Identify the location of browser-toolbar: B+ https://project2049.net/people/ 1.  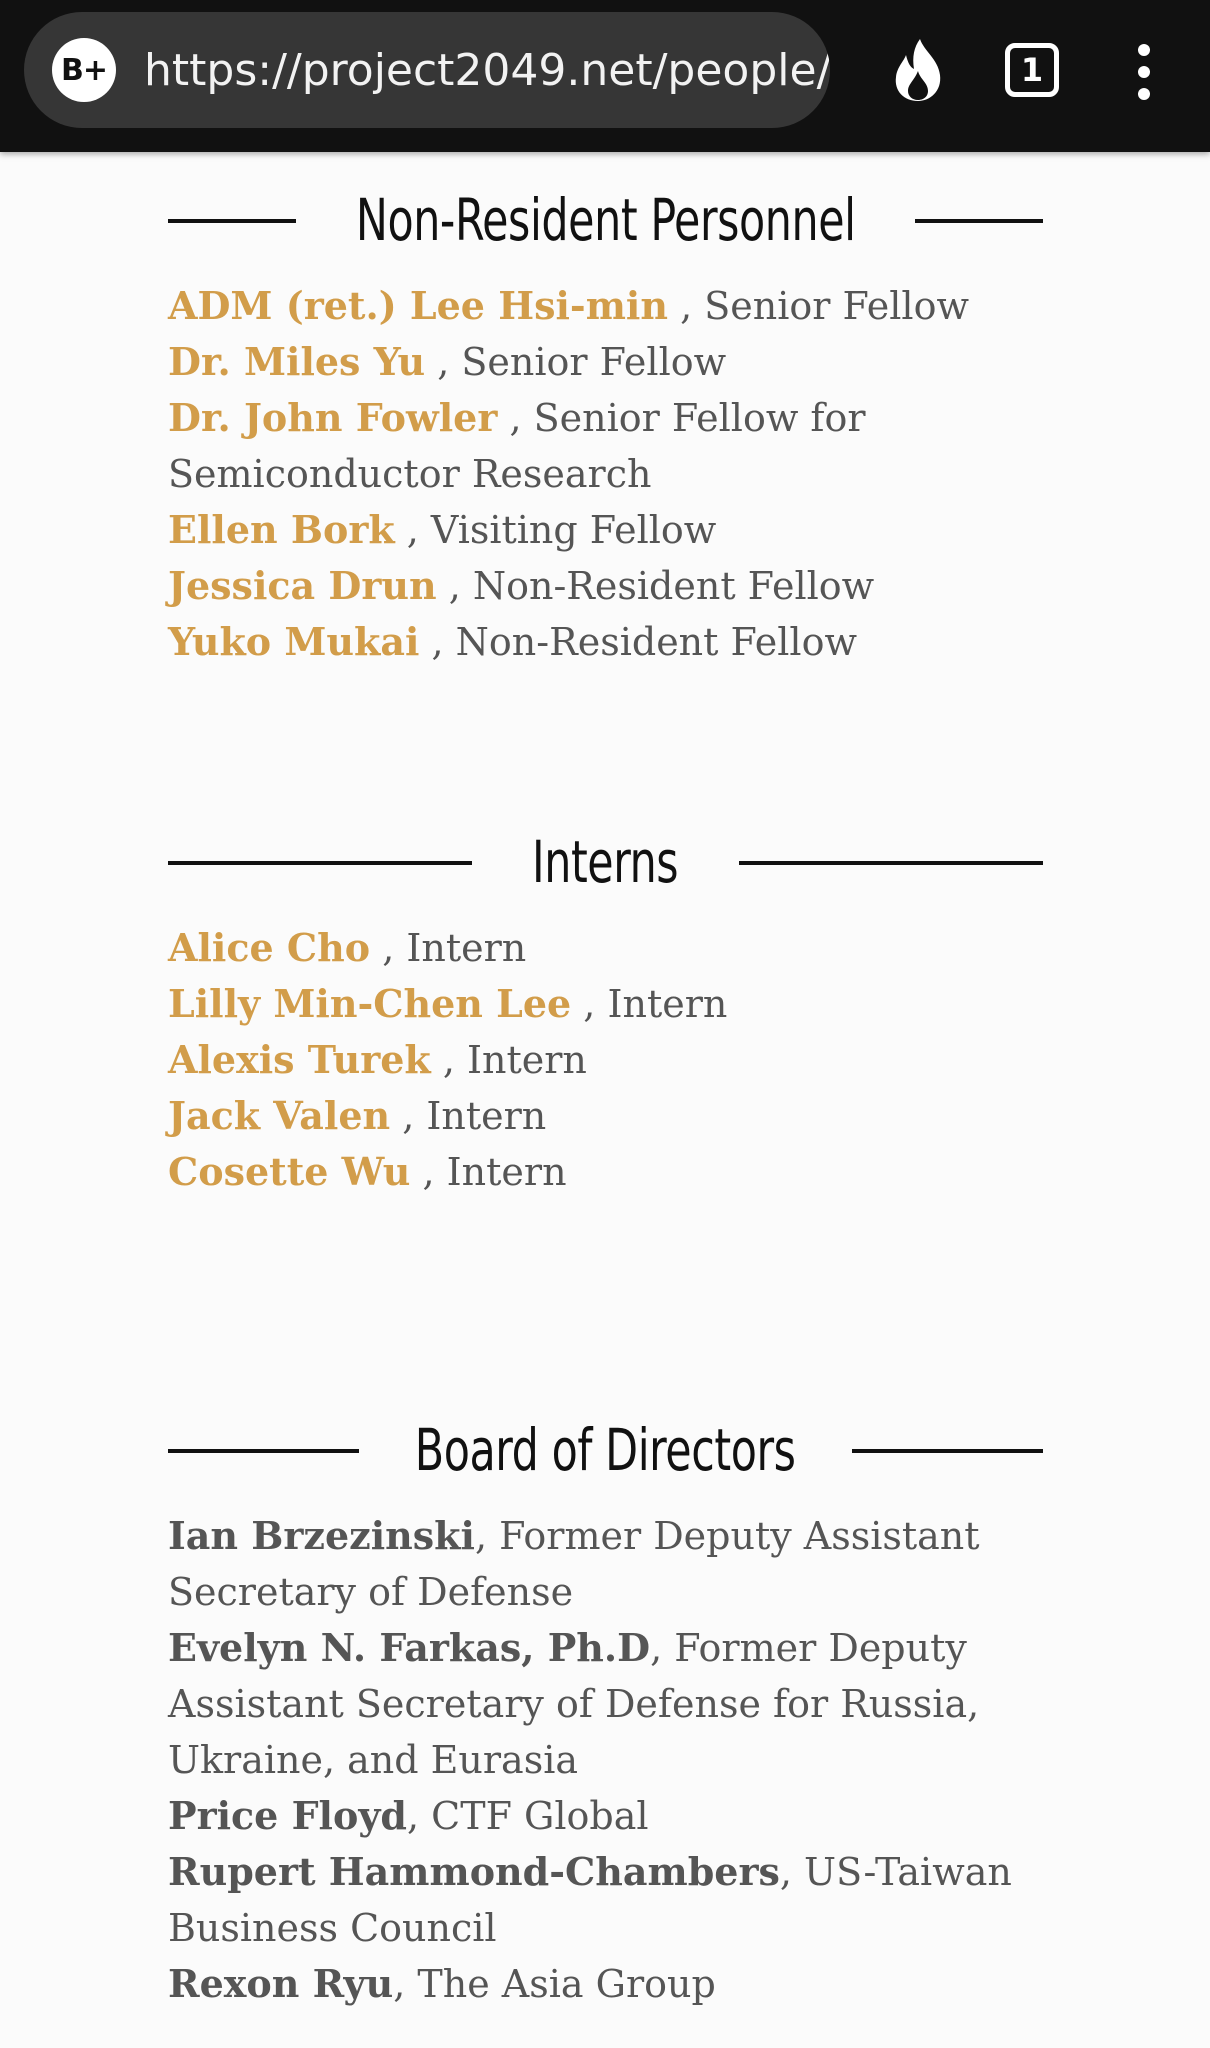
(605, 76).